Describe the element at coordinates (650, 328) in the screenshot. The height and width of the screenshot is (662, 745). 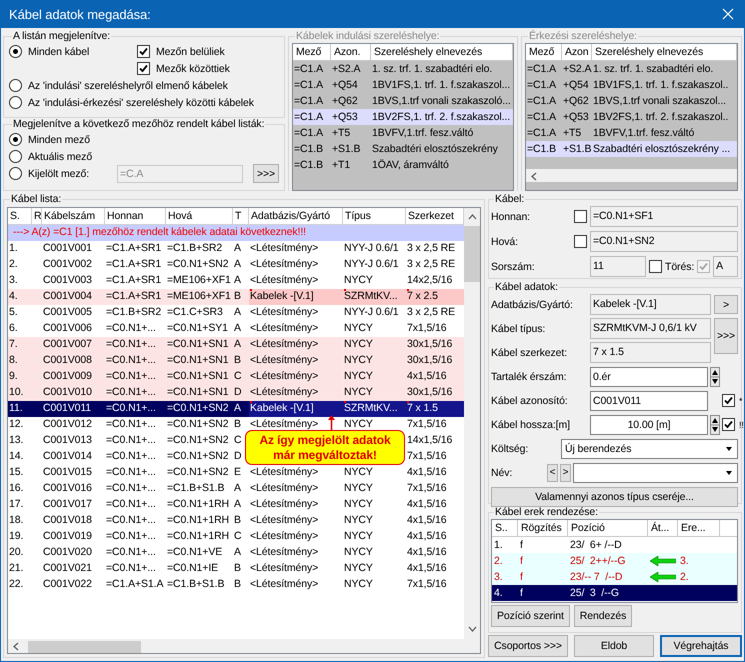
I see `text-field: SZRMtKVM-J 0,6/1 kV` at that location.